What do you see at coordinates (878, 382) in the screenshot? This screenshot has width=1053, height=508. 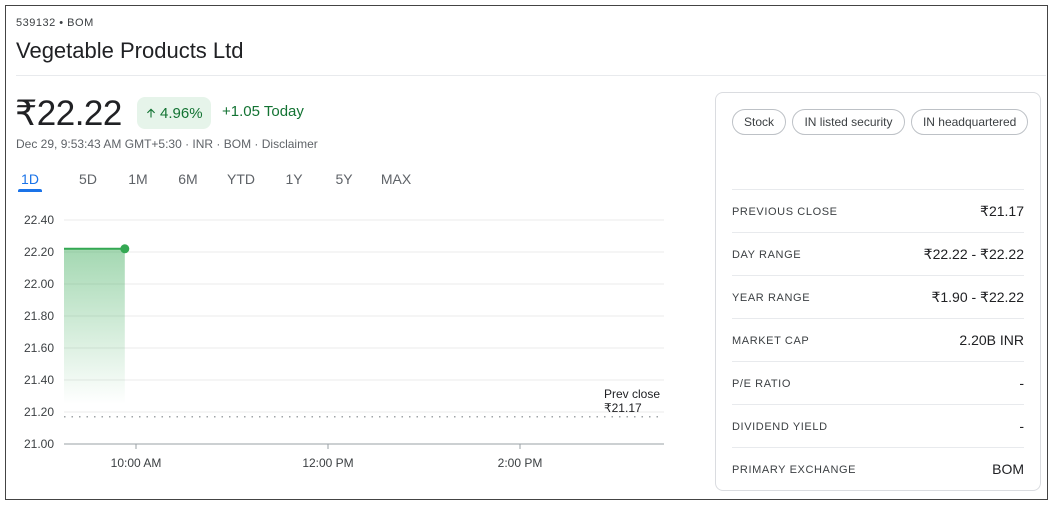 I see `stat-row-pe-ratio: P/E RATIO -` at bounding box center [878, 382].